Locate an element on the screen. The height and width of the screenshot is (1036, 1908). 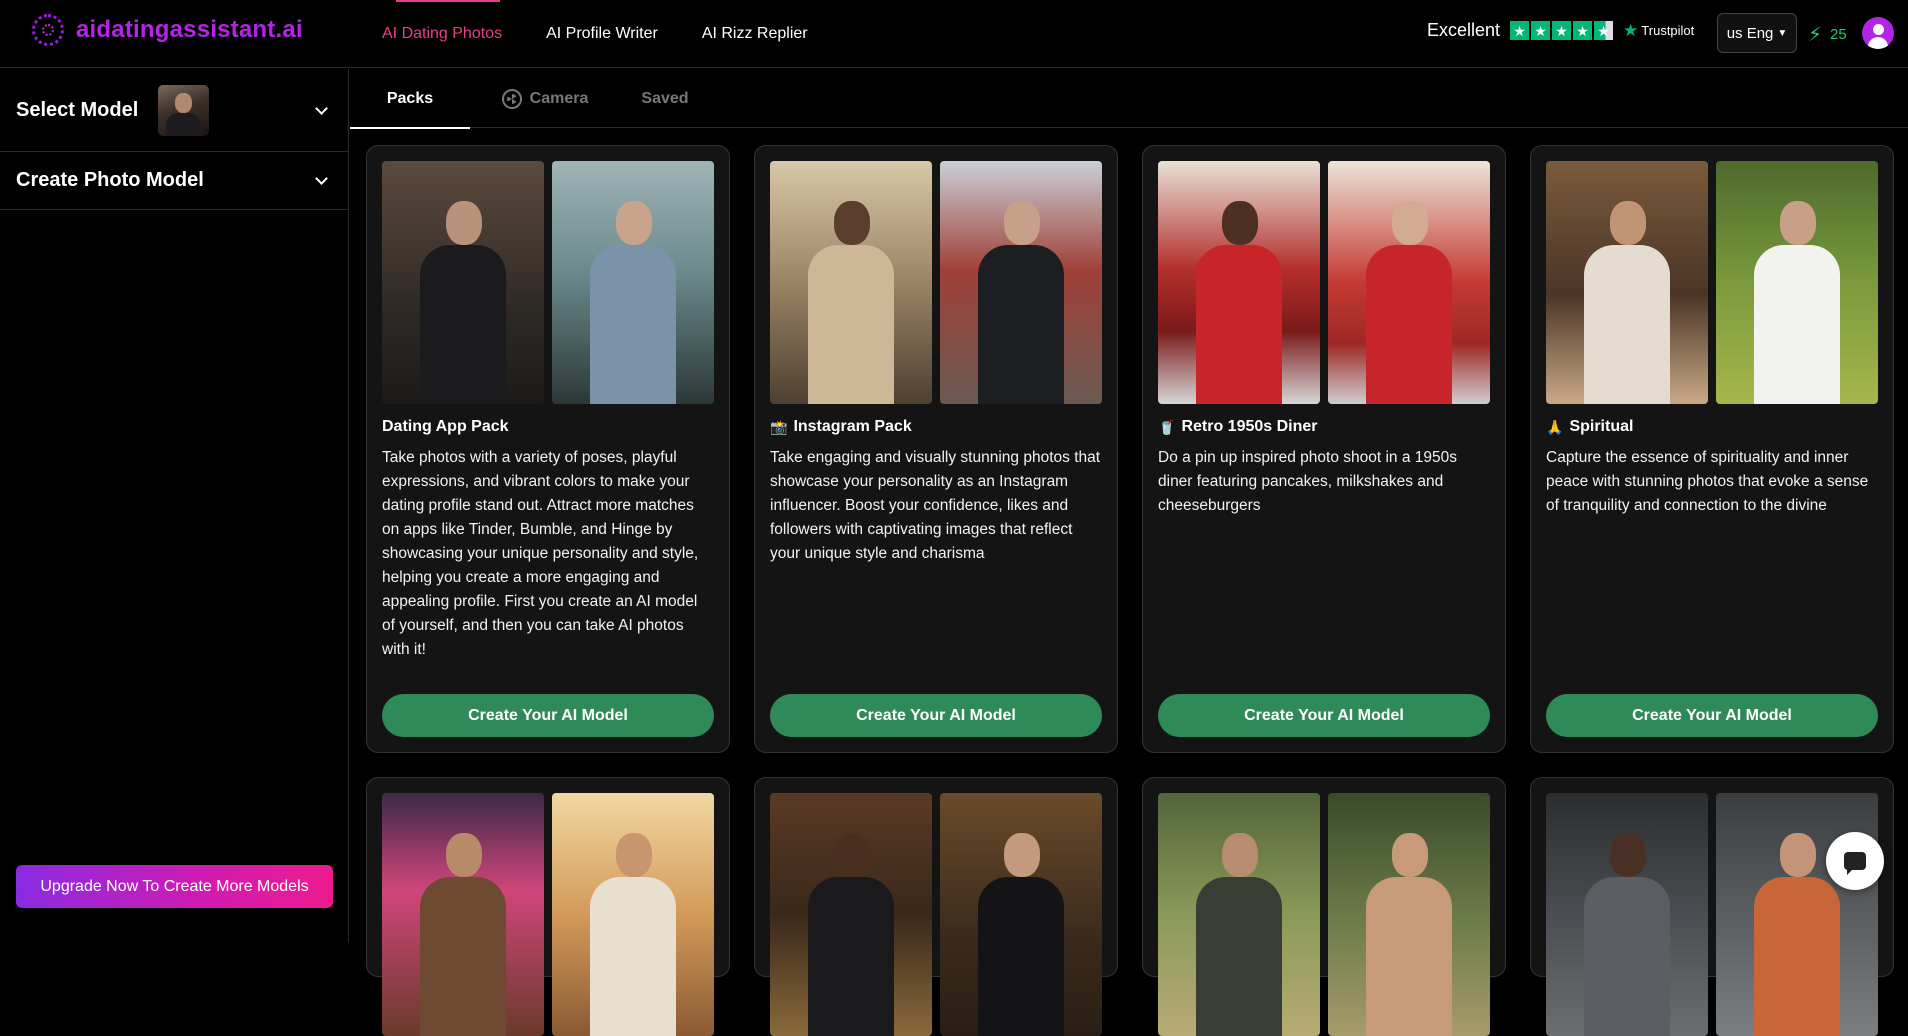
pack-title-text: Instagram Pack is located at coordinates (852, 426).